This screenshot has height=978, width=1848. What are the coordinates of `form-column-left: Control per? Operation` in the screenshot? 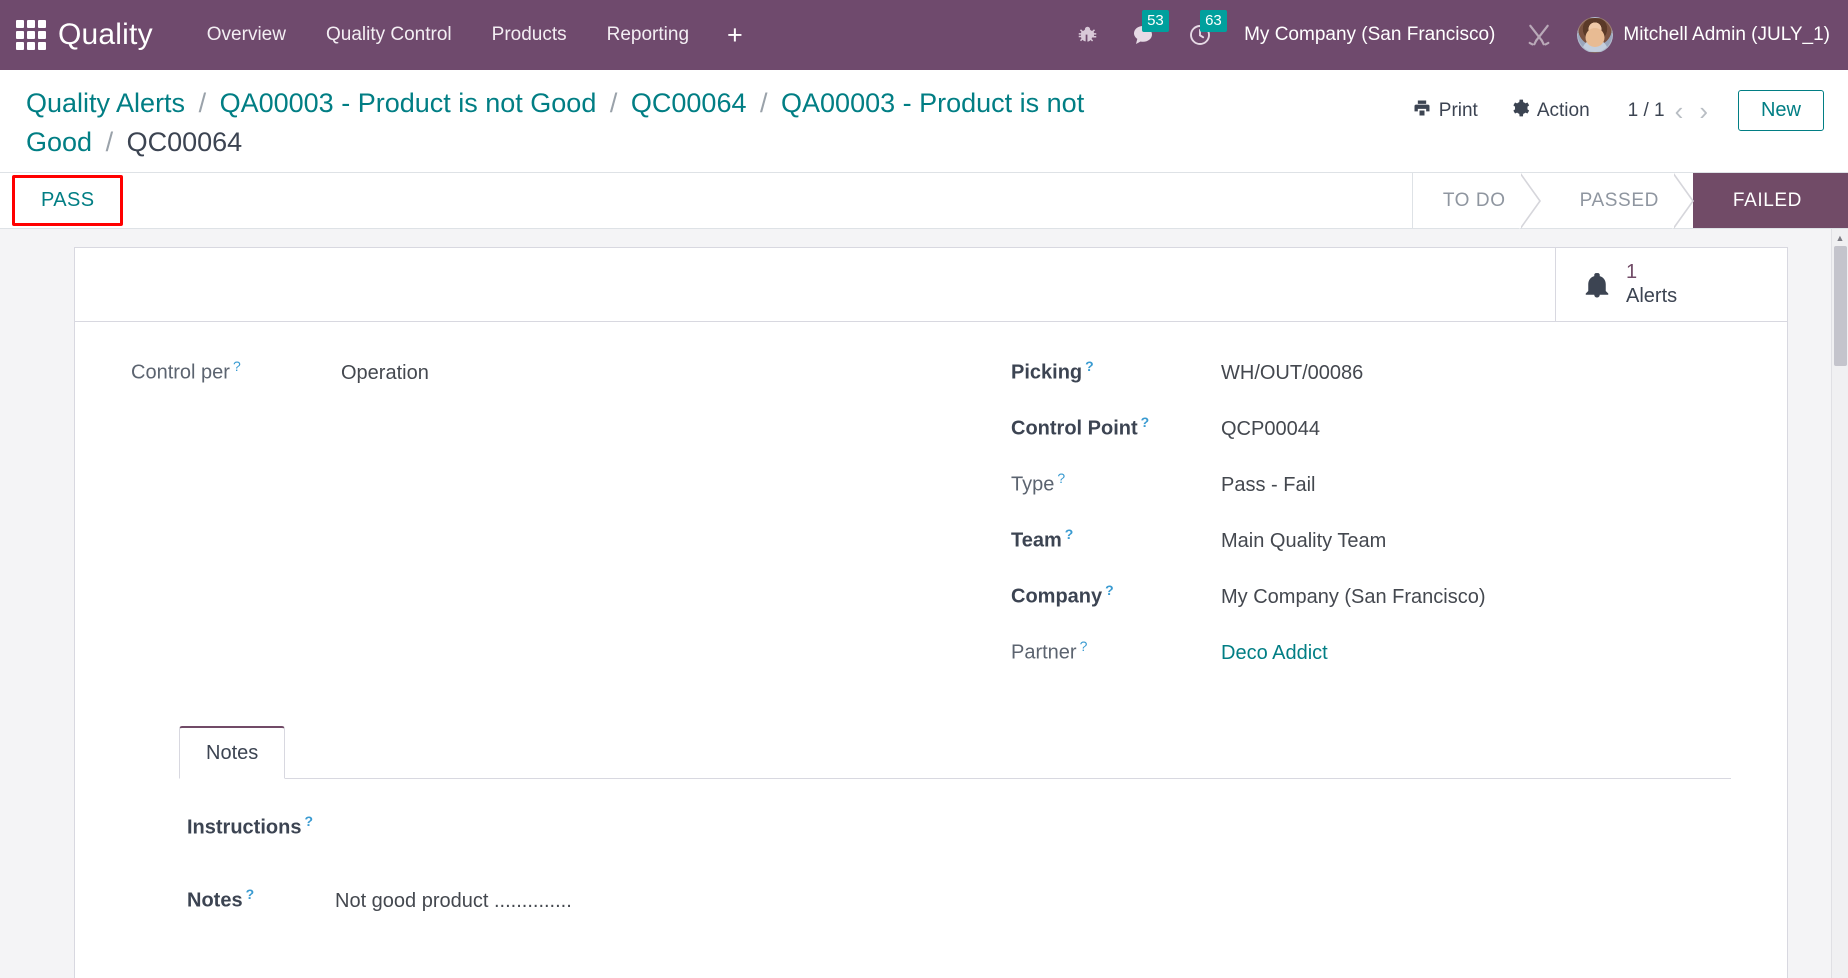 It's located at (531, 526).